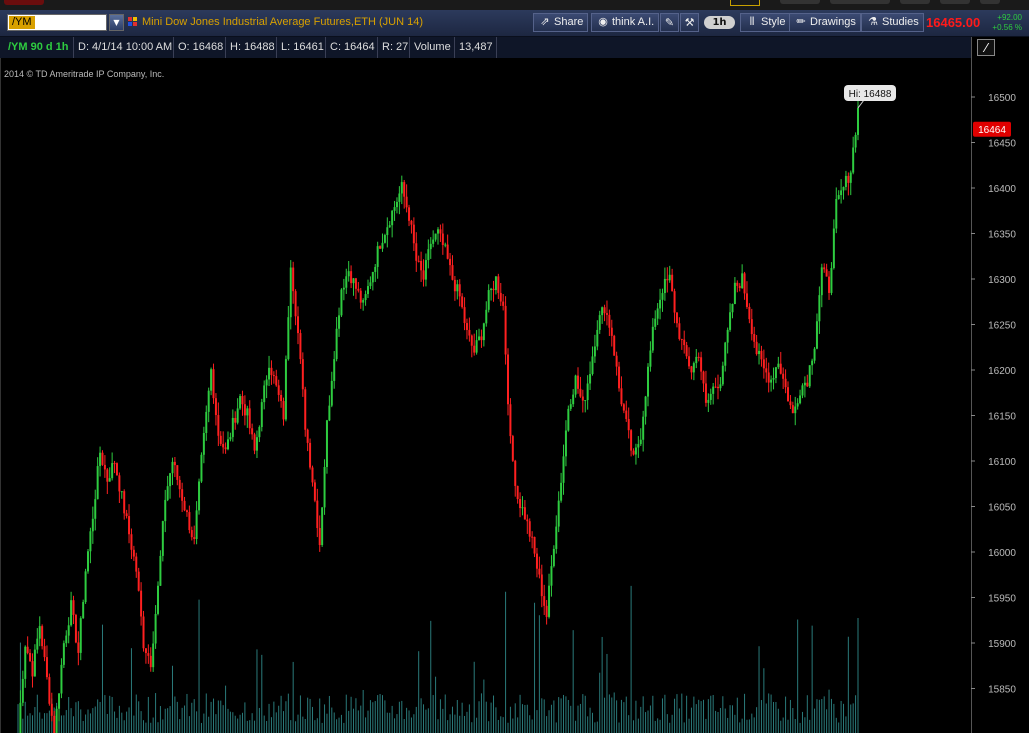  Describe the element at coordinates (1002, 508) in the screenshot. I see `y-tick-label: 16050` at that location.